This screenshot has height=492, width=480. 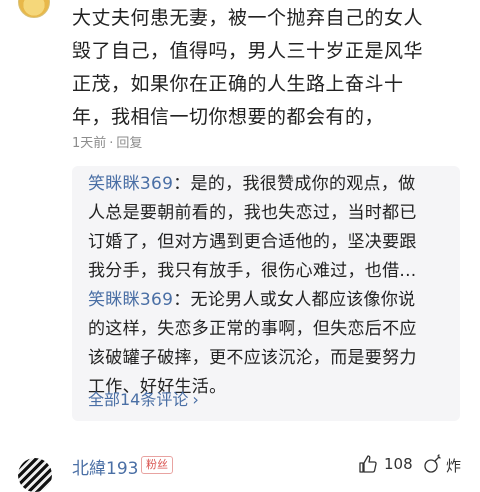 What do you see at coordinates (157, 465) in the screenshot?
I see `fan-badge: 粉丝` at bounding box center [157, 465].